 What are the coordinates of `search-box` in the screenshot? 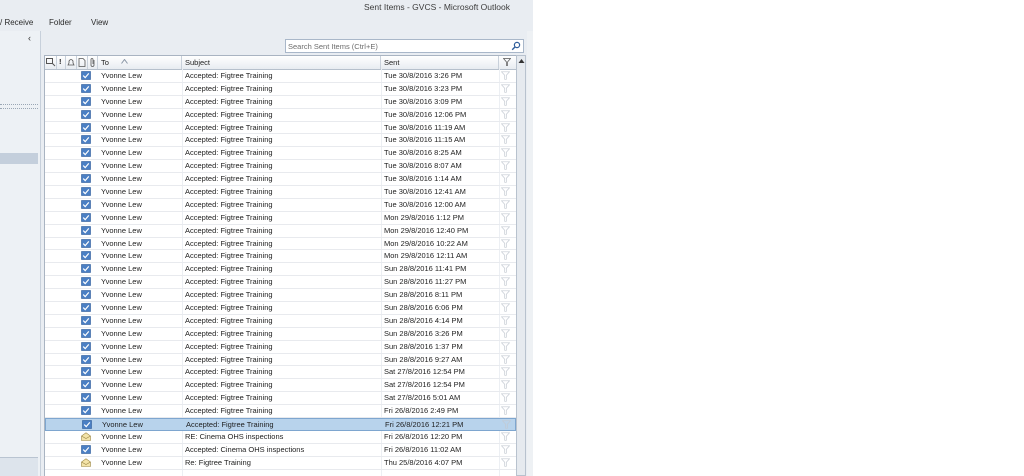 It's located at (404, 46).